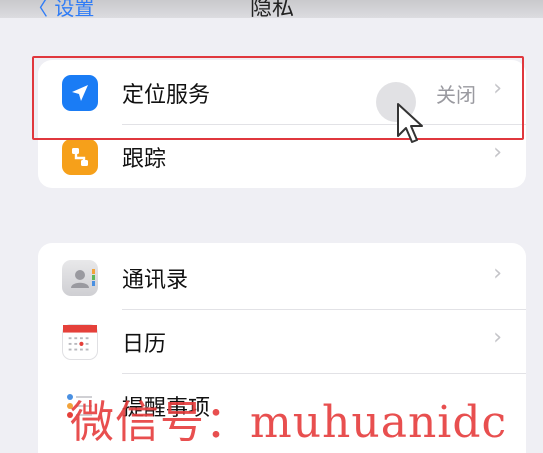  Describe the element at coordinates (289, 422) in the screenshot. I see `watermark-text: 微信号：muhuanidc` at that location.